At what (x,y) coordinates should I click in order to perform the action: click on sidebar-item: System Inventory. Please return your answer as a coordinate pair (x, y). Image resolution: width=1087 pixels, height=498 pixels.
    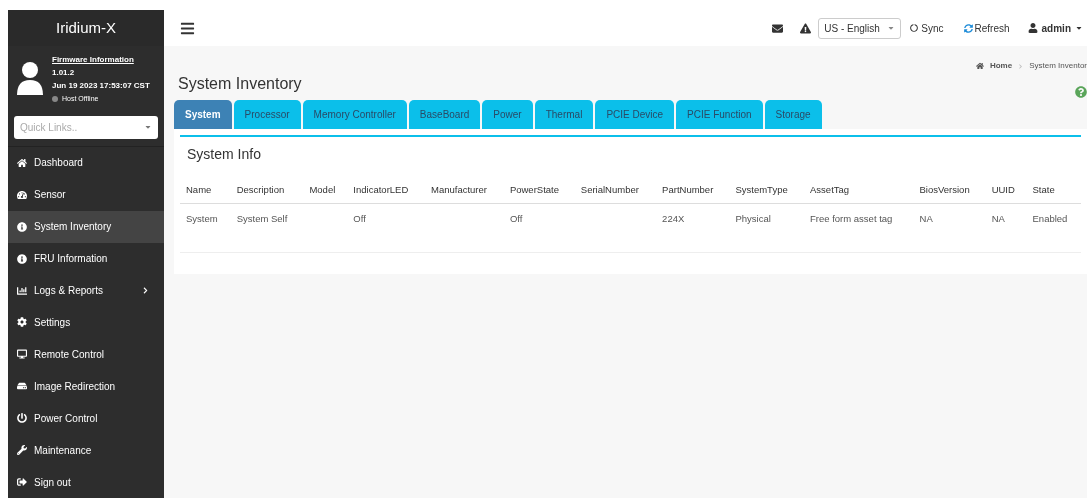
    Looking at the image, I should click on (86, 226).